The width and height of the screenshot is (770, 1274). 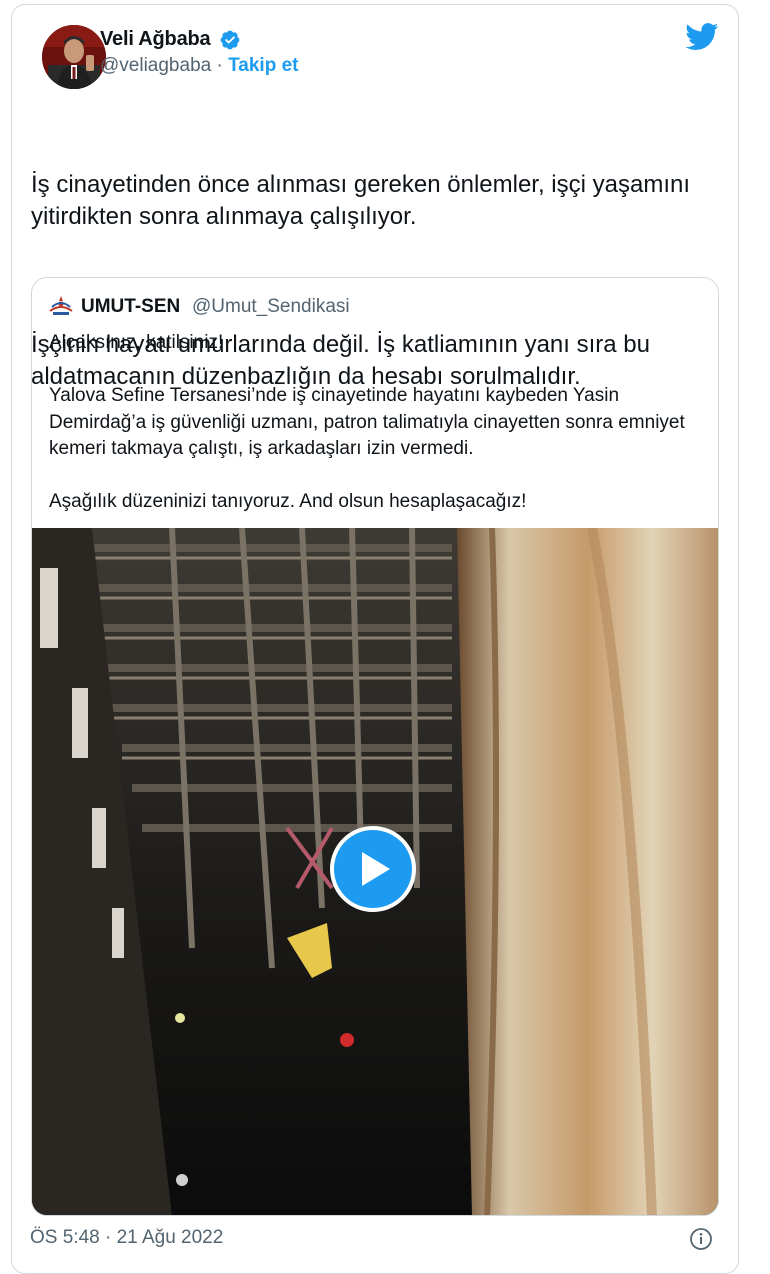 What do you see at coordinates (136, 342) in the screenshot?
I see `quoted-paragraph: Alçaksınız, katilsiniz!` at bounding box center [136, 342].